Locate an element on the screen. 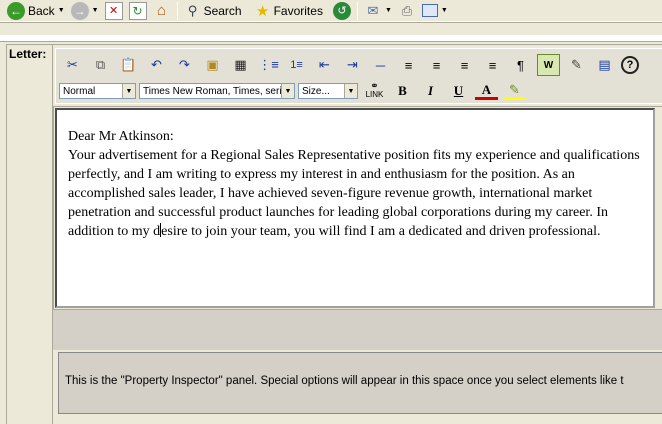 The height and width of the screenshot is (424, 662). link-label: LINK is located at coordinates (374, 94).